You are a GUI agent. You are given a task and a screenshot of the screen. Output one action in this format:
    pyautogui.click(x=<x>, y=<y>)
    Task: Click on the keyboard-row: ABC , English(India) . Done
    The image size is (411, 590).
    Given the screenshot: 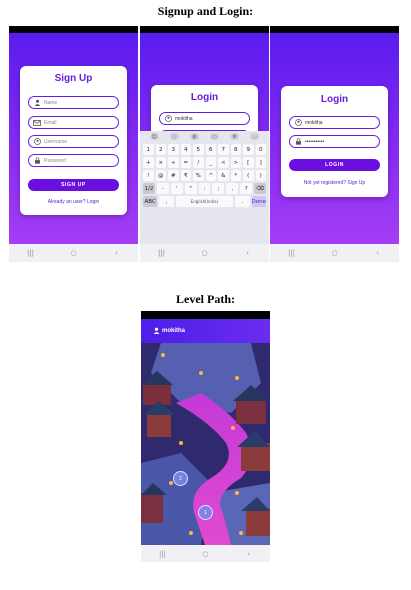 What is the action you would take?
    pyautogui.click(x=204, y=201)
    